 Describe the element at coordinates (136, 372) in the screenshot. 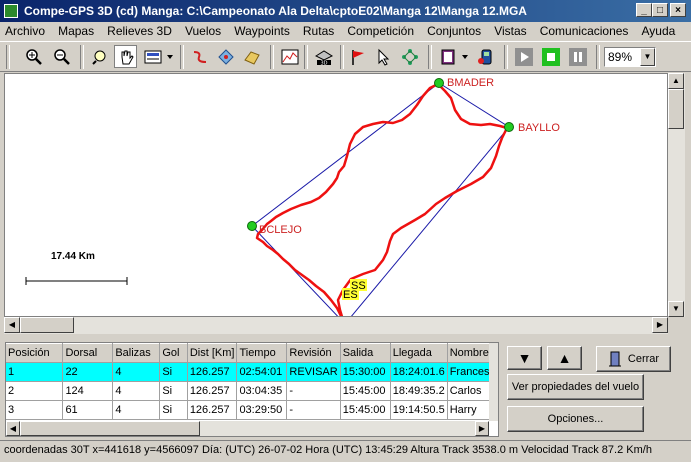

I see `table-cell: 4` at that location.